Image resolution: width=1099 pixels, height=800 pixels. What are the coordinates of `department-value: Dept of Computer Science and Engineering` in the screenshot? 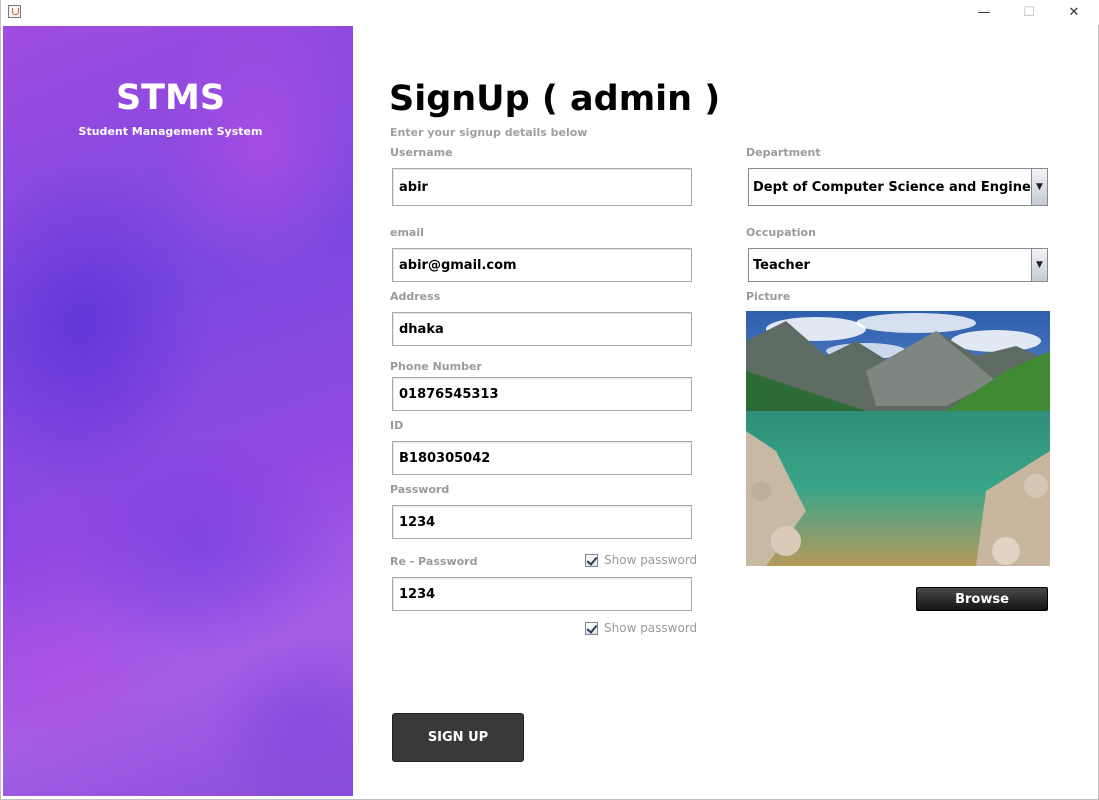 It's located at (892, 187).